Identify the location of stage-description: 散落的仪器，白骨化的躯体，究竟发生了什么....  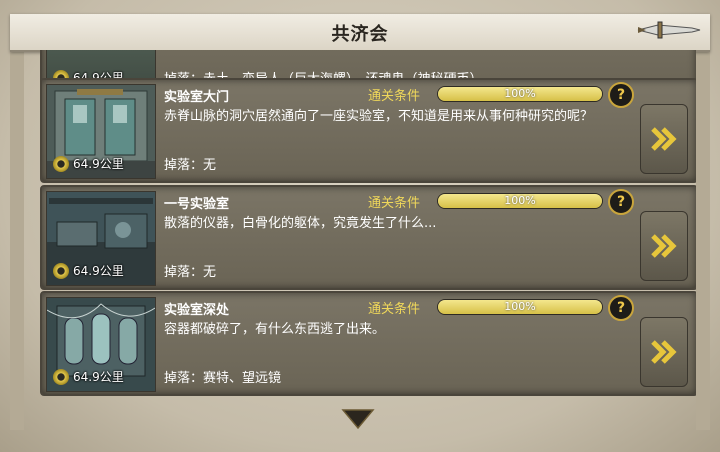
(300, 223).